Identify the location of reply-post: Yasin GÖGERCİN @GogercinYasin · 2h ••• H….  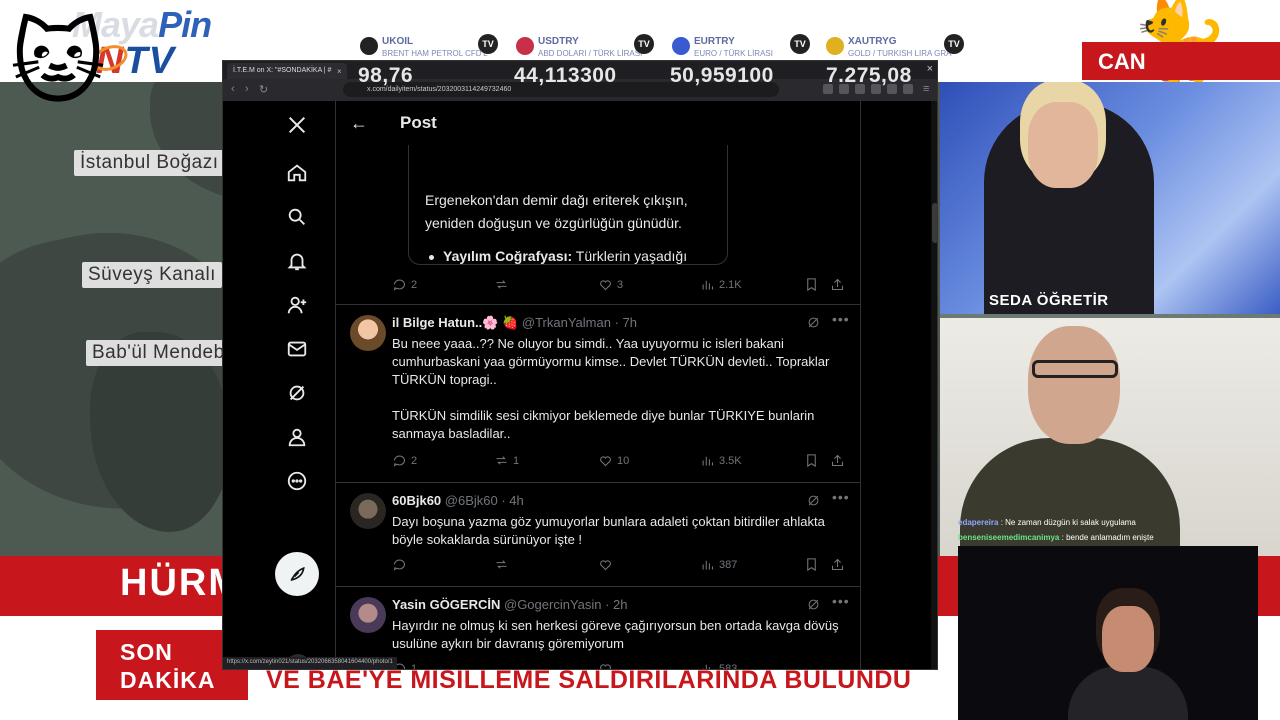
(598, 628).